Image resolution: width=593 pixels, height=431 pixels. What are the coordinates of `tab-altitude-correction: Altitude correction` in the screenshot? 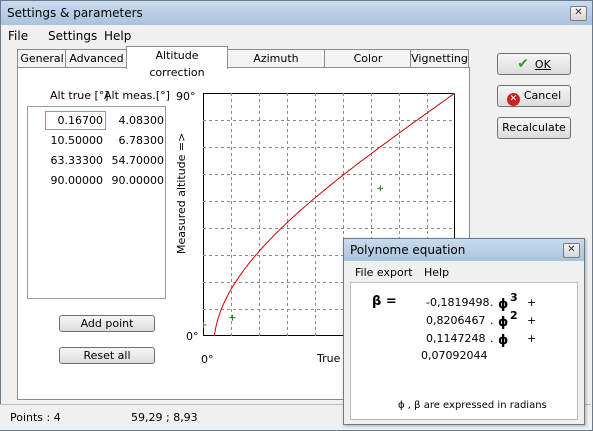 It's located at (177, 62).